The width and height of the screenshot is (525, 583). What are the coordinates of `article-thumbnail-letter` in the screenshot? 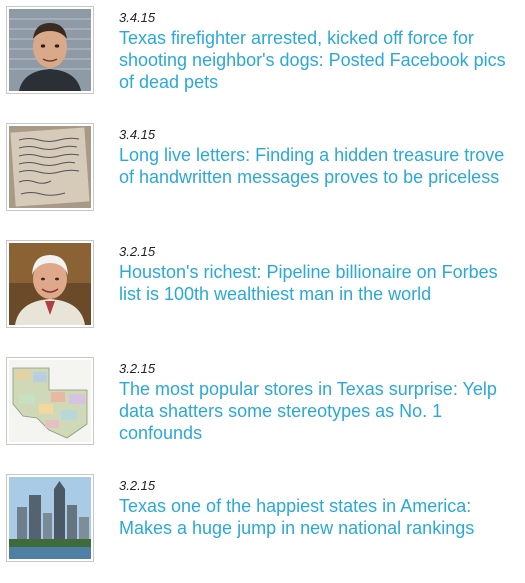 It's located at (50, 167).